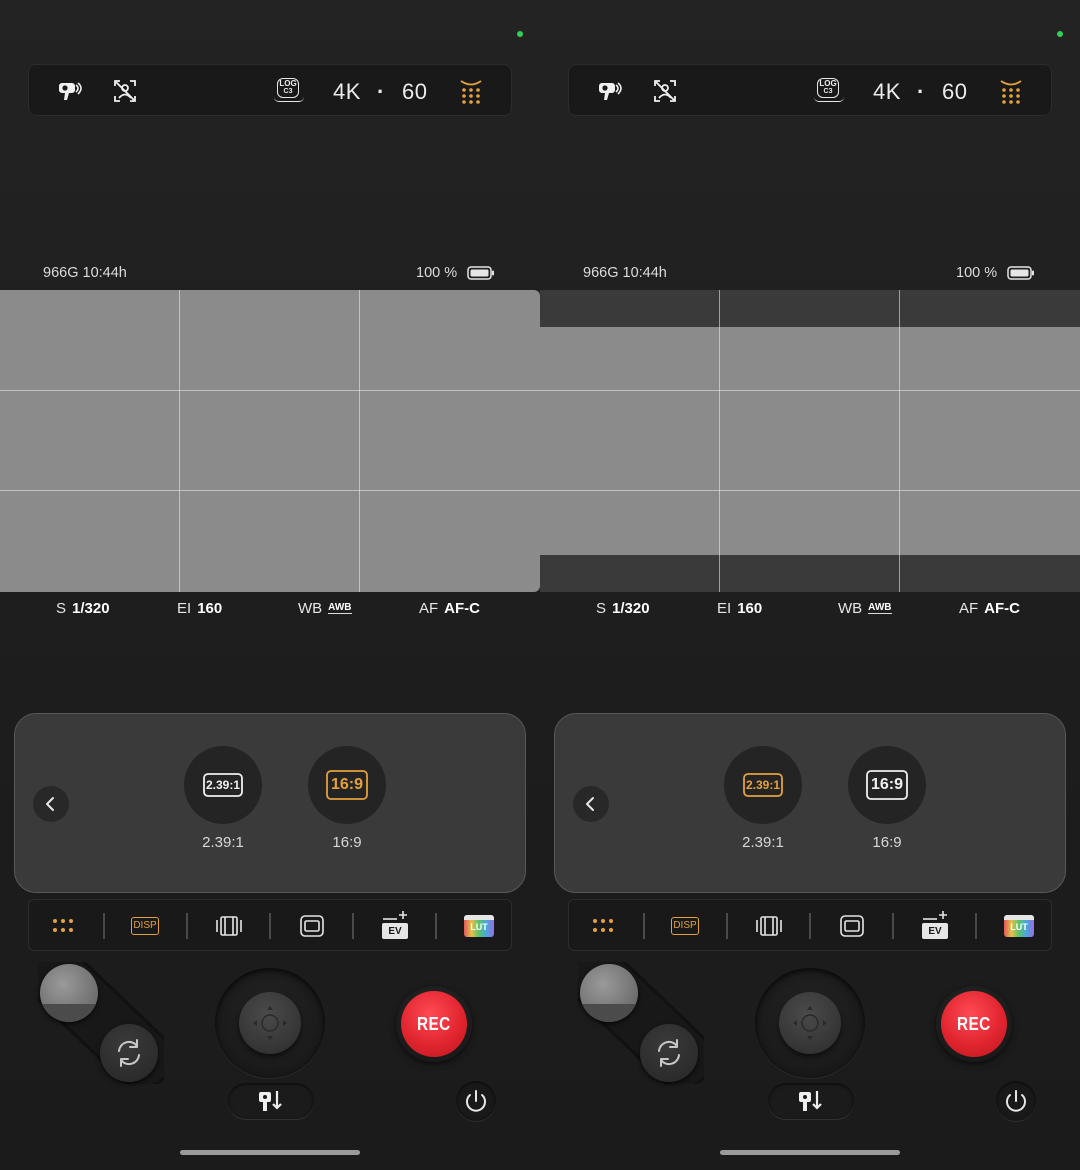  I want to click on record-label: REC, so click(974, 1023).